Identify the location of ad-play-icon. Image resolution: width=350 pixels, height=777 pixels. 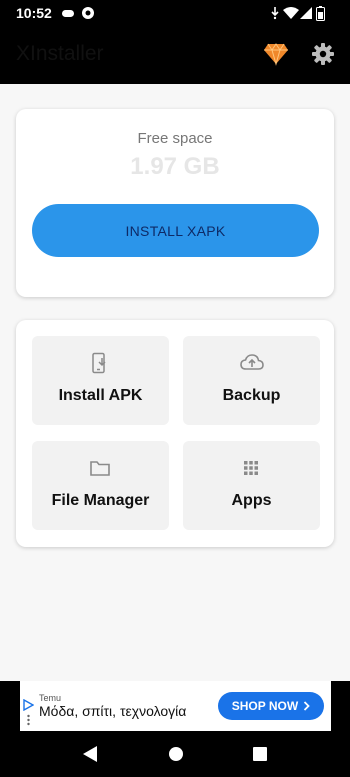
(28, 705).